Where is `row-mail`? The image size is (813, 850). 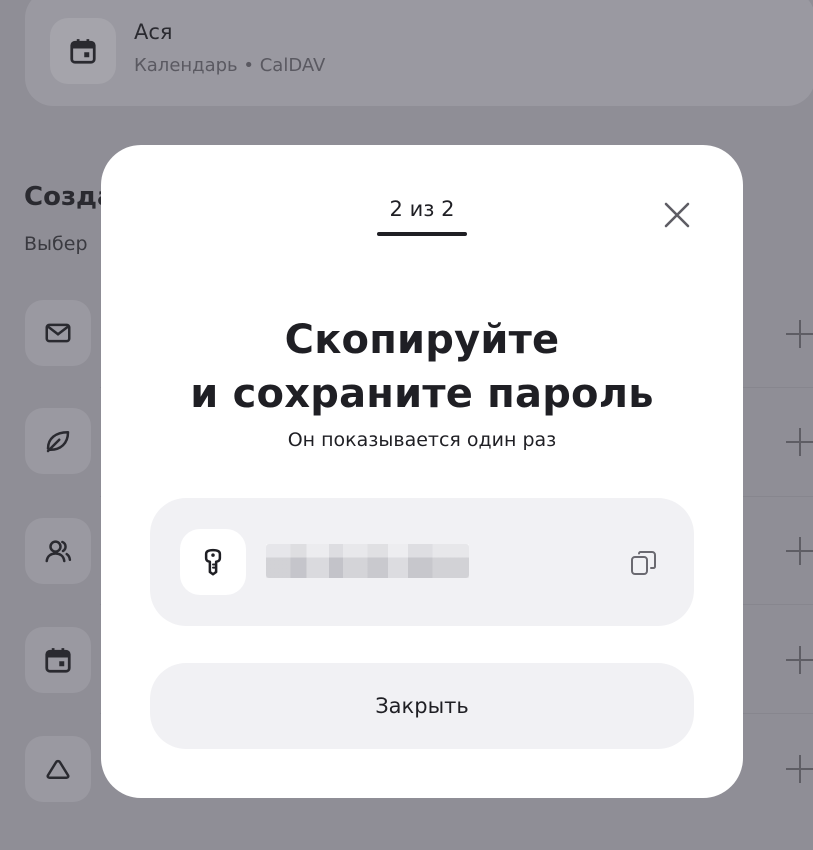 row-mail is located at coordinates (58, 333).